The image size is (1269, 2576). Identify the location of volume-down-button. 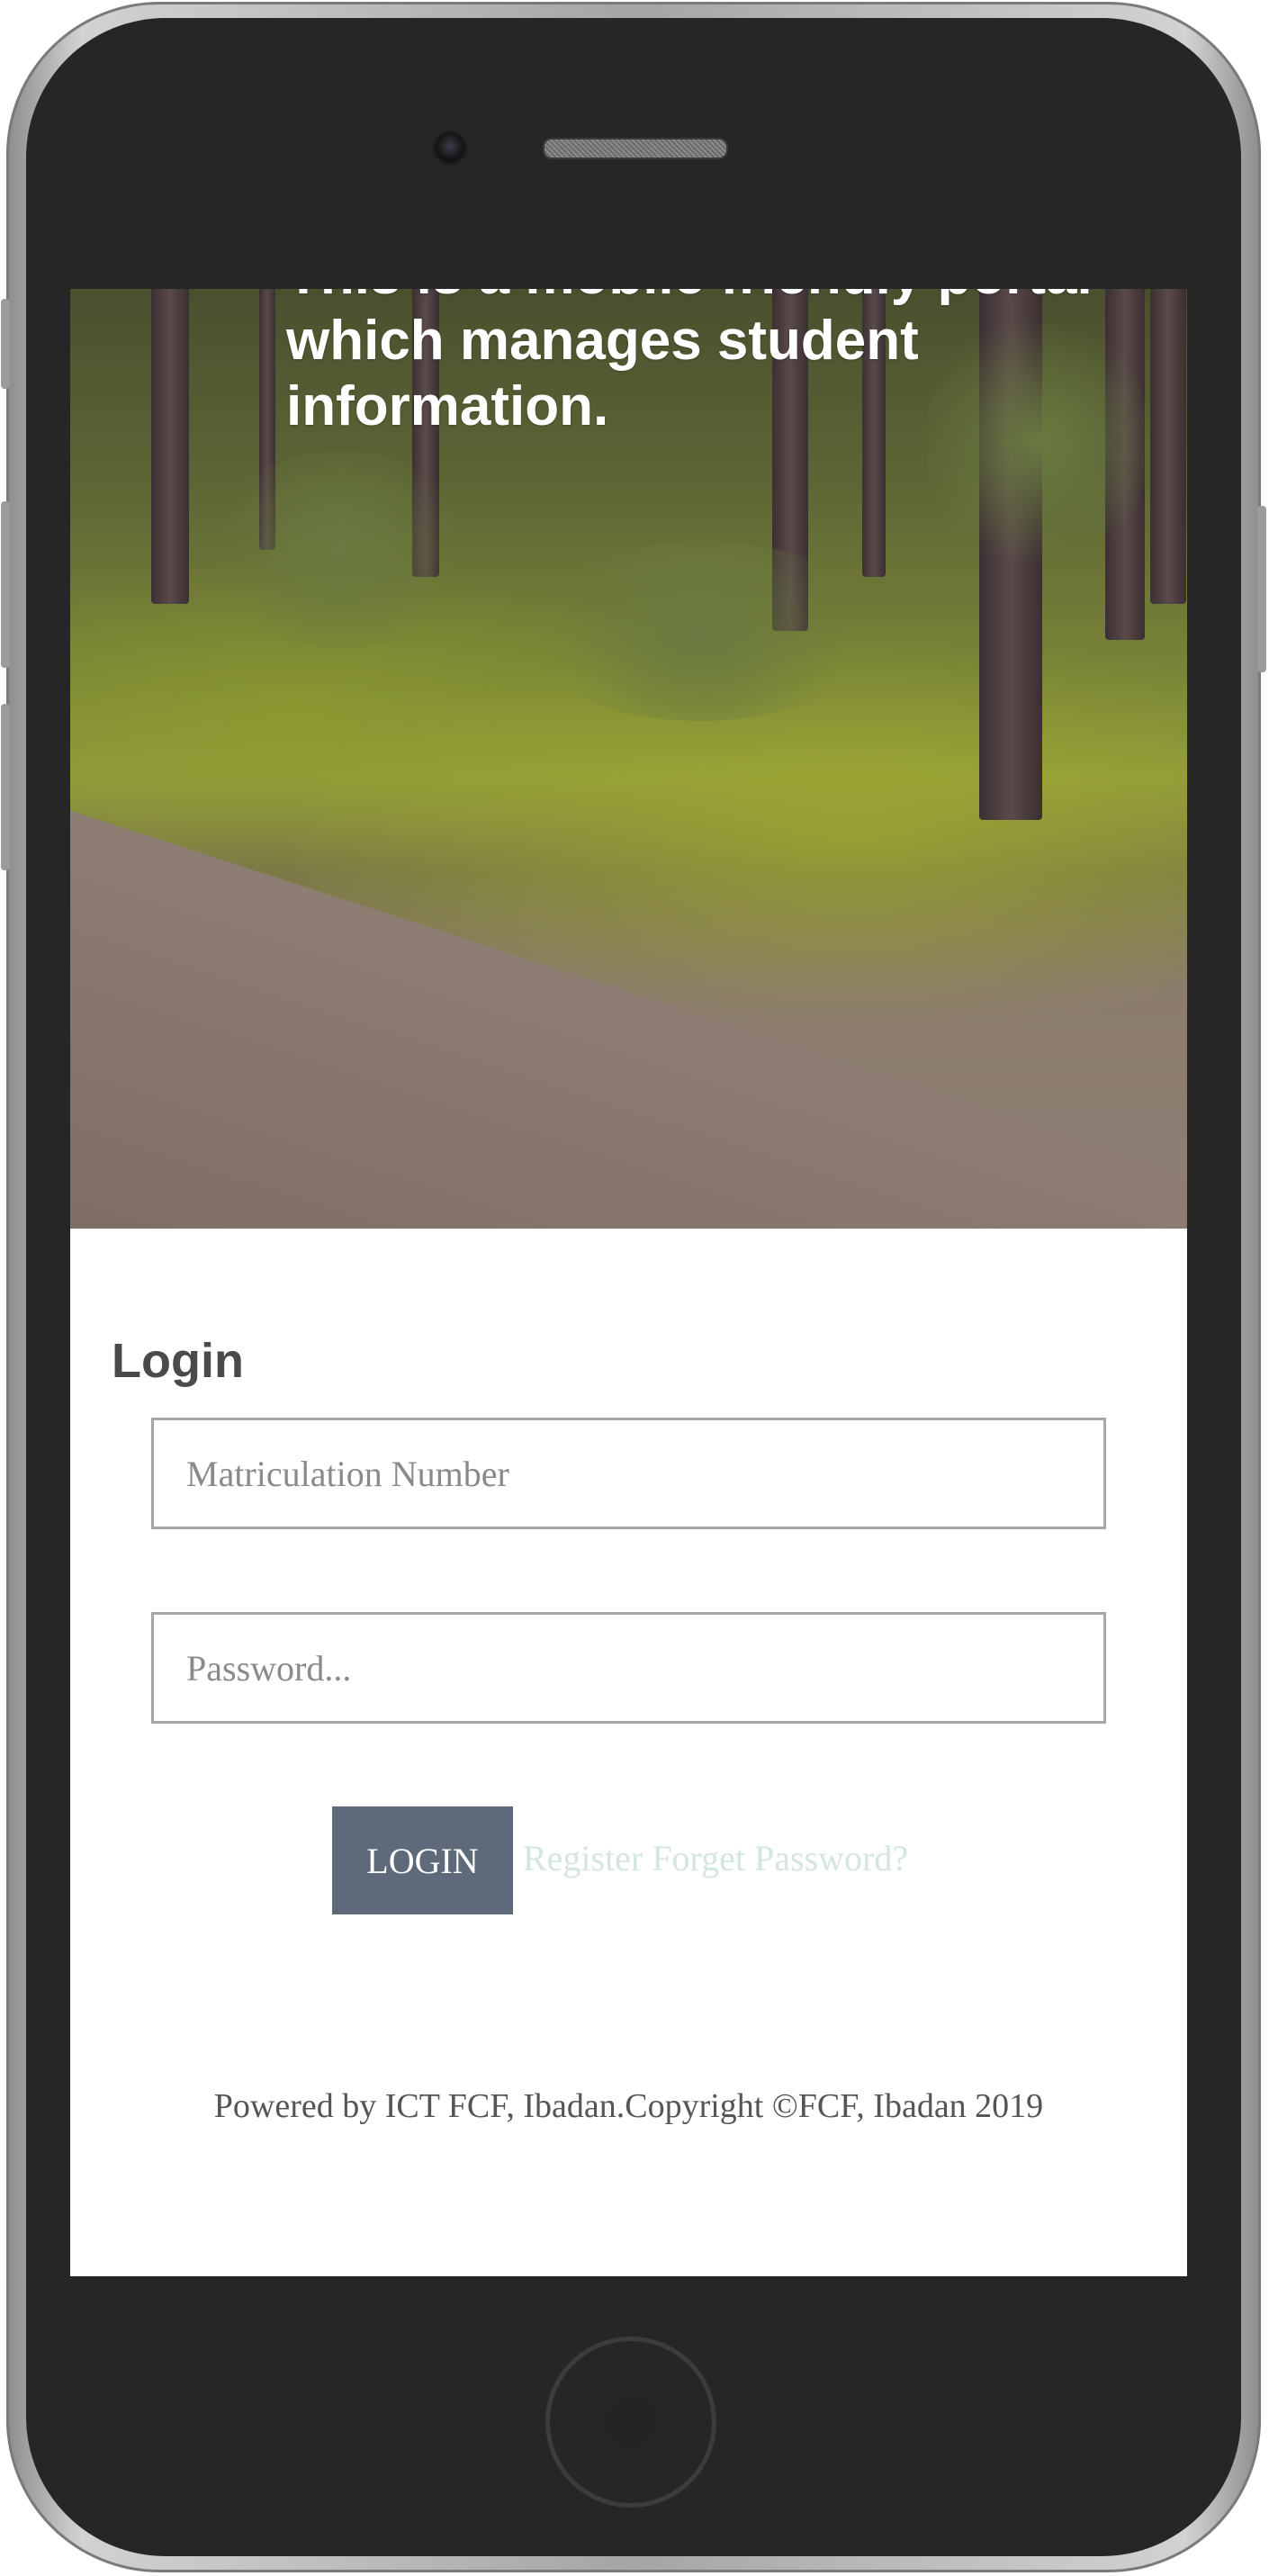
(6, 787).